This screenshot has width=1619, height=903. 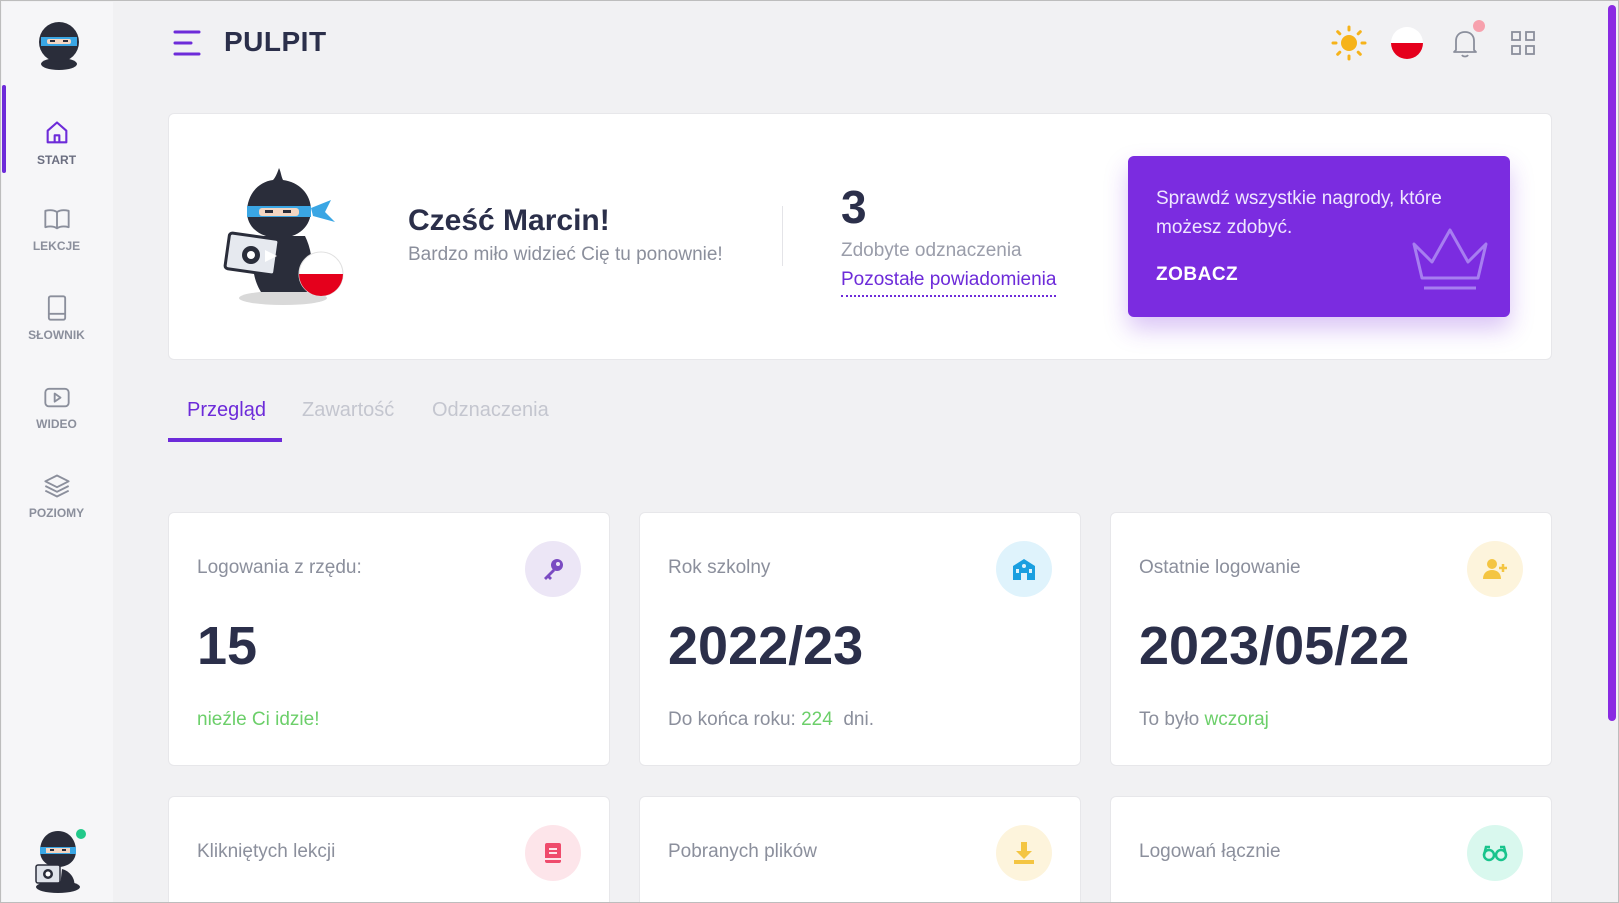 I want to click on stat-title: Rok szkolny, so click(x=719, y=567).